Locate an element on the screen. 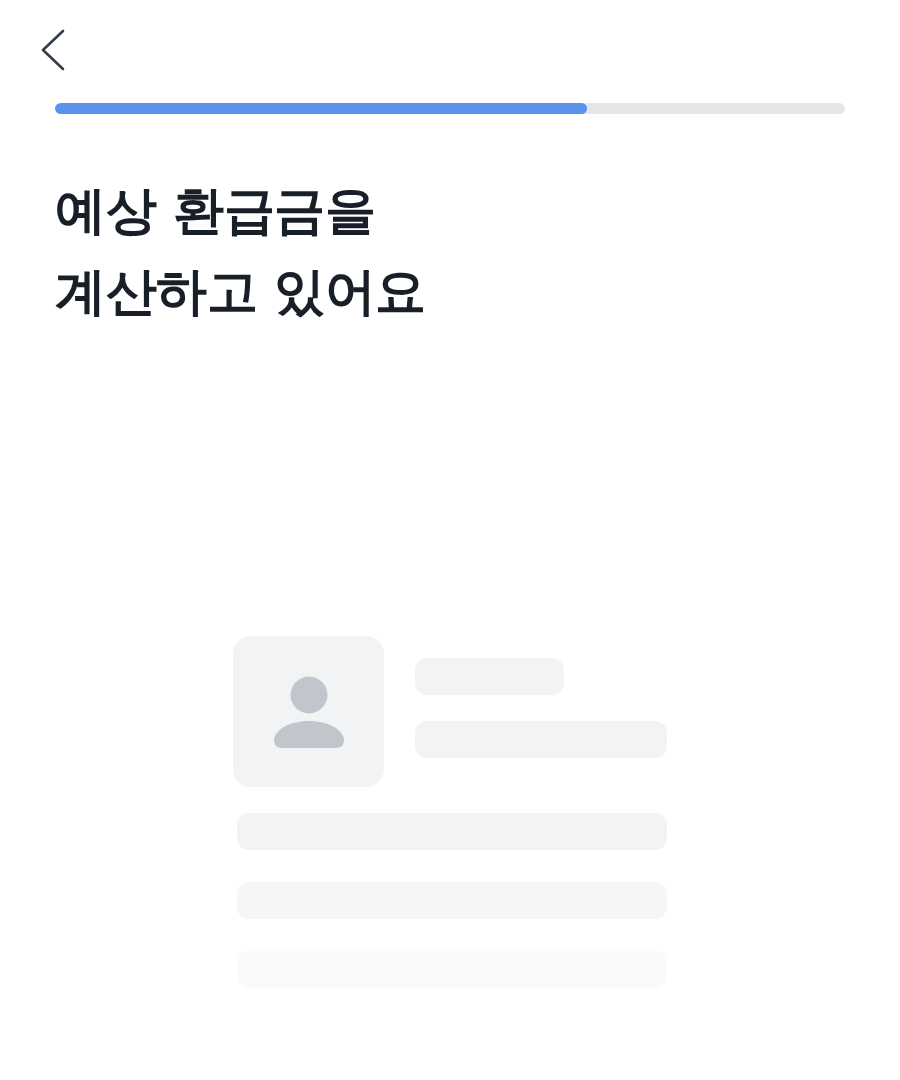 The width and height of the screenshot is (900, 1080). back-button is located at coordinates (53, 50).